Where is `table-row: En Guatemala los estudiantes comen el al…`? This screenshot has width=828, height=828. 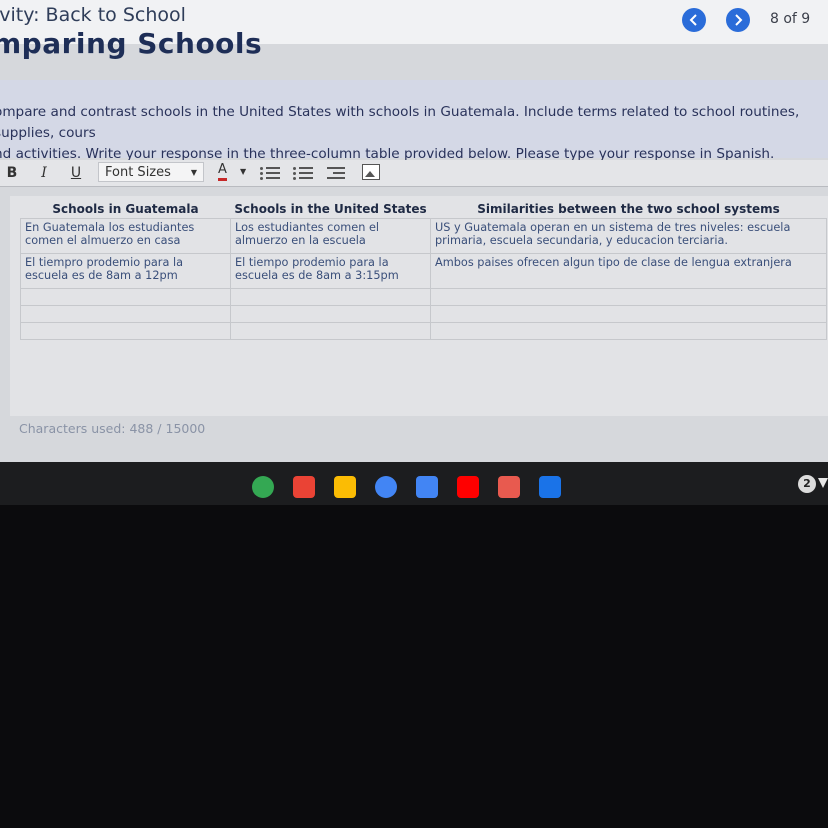 table-row: En Guatemala los estudiantes comen el al… is located at coordinates (423, 236).